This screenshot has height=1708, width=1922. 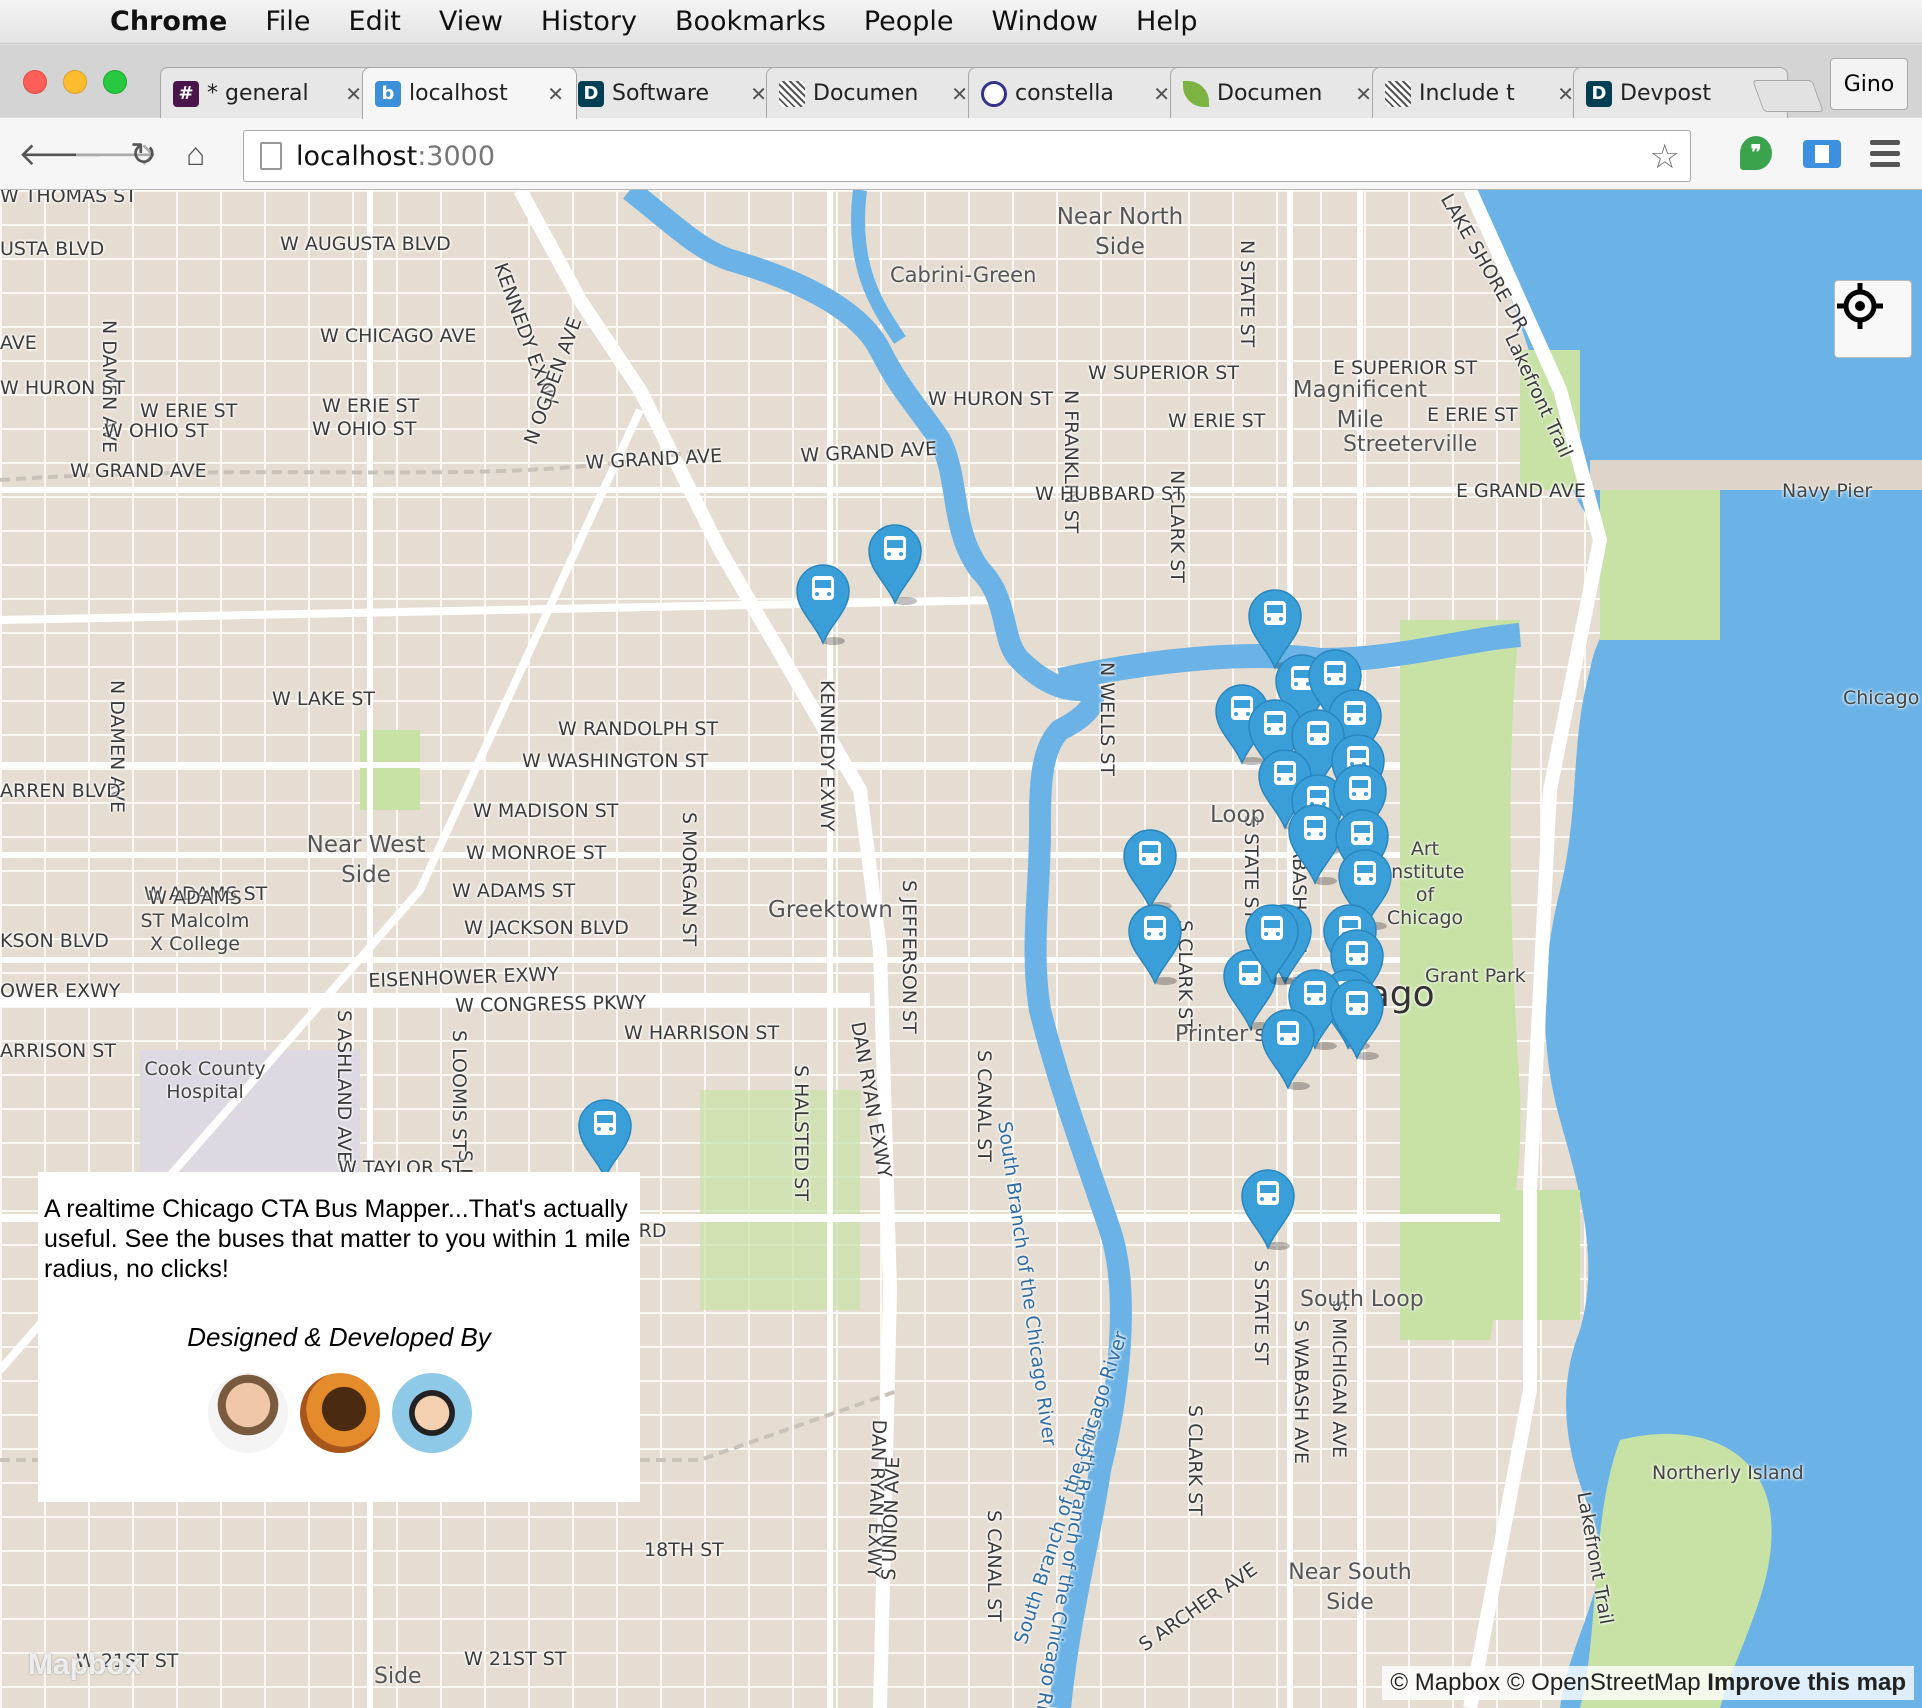 I want to click on tab-title: localhost, so click(x=458, y=93).